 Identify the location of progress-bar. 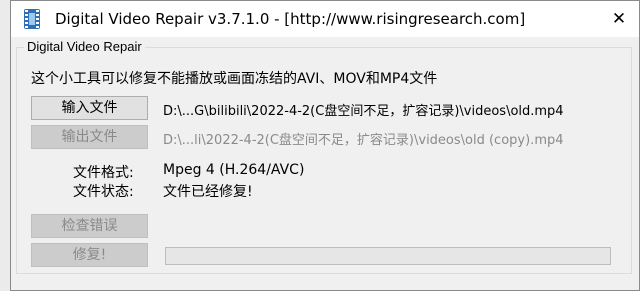
(388, 256).